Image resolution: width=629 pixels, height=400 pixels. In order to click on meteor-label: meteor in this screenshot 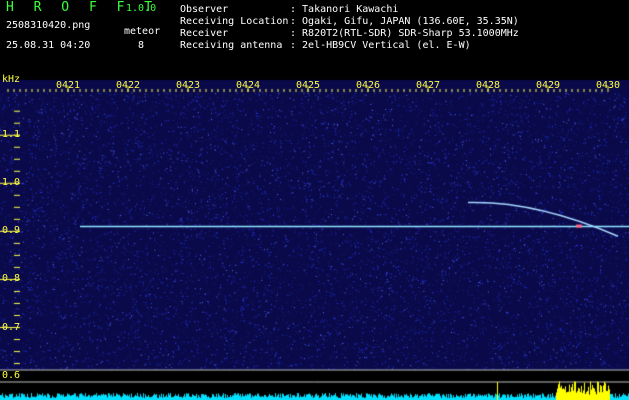, I will do `click(142, 31)`.